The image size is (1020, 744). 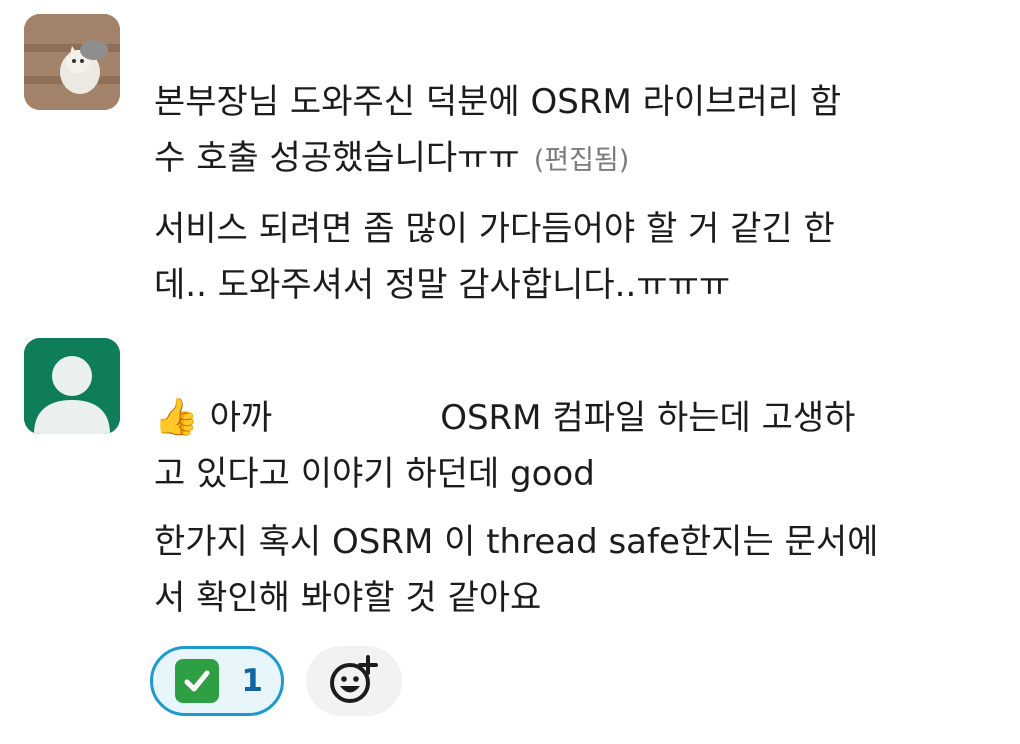 I want to click on cat-photo-avatar-icon, so click(x=72, y=62).